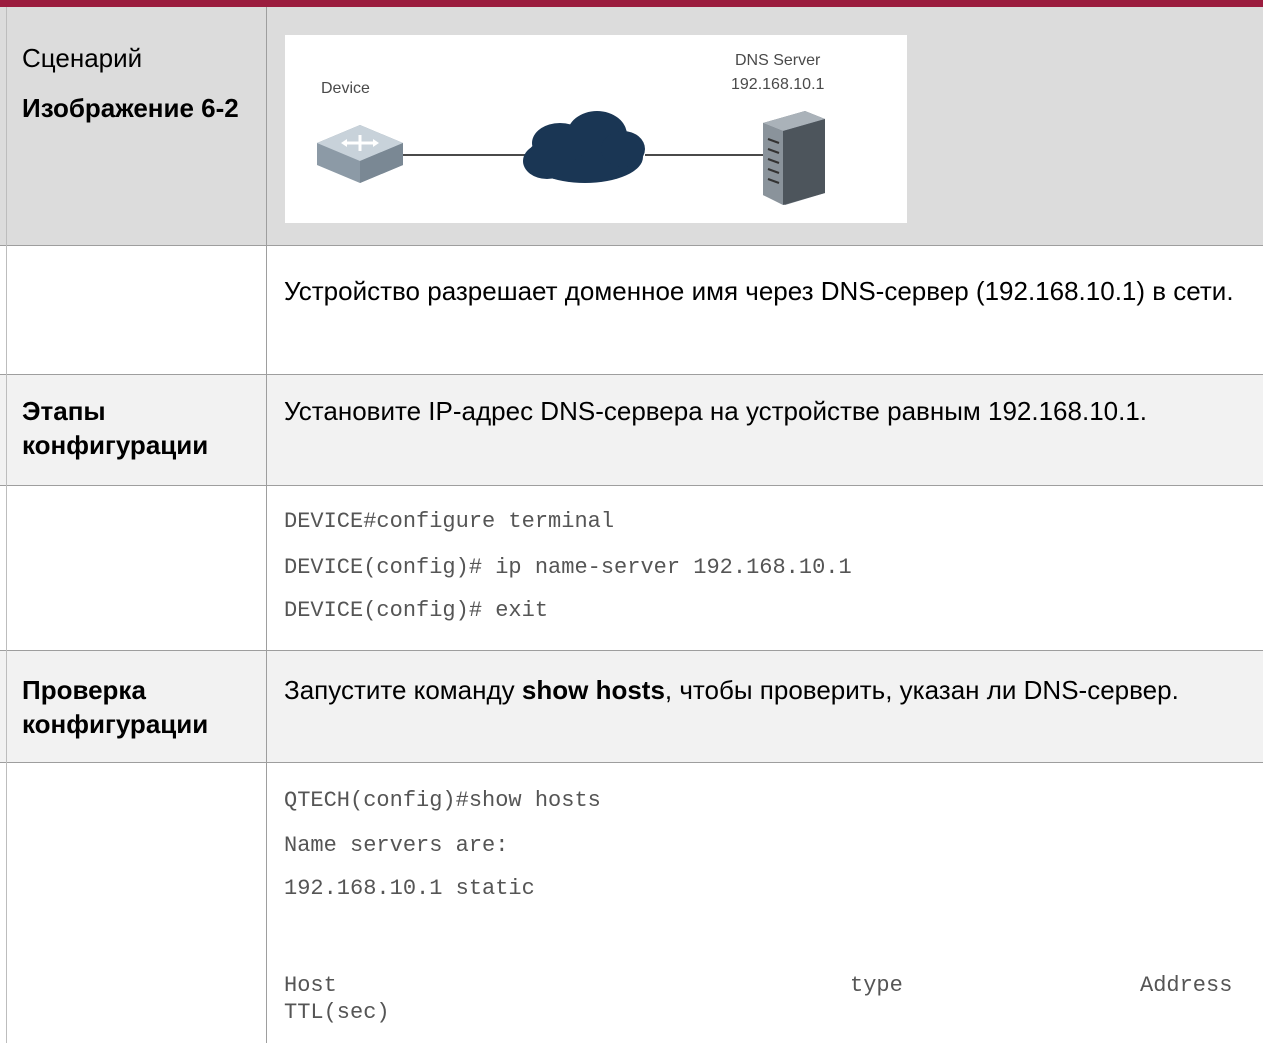  I want to click on show-hosts-command: show hosts, so click(593, 690).